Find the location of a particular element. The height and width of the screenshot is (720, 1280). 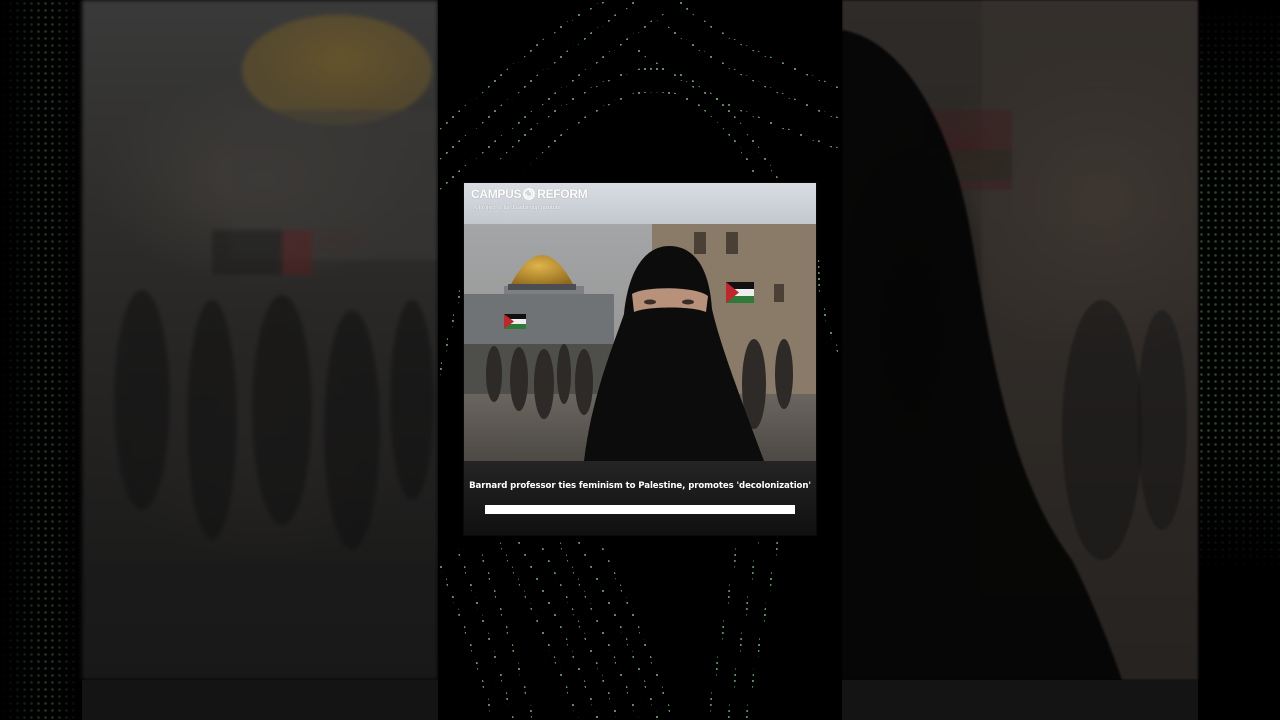

progress-bar is located at coordinates (640, 509).